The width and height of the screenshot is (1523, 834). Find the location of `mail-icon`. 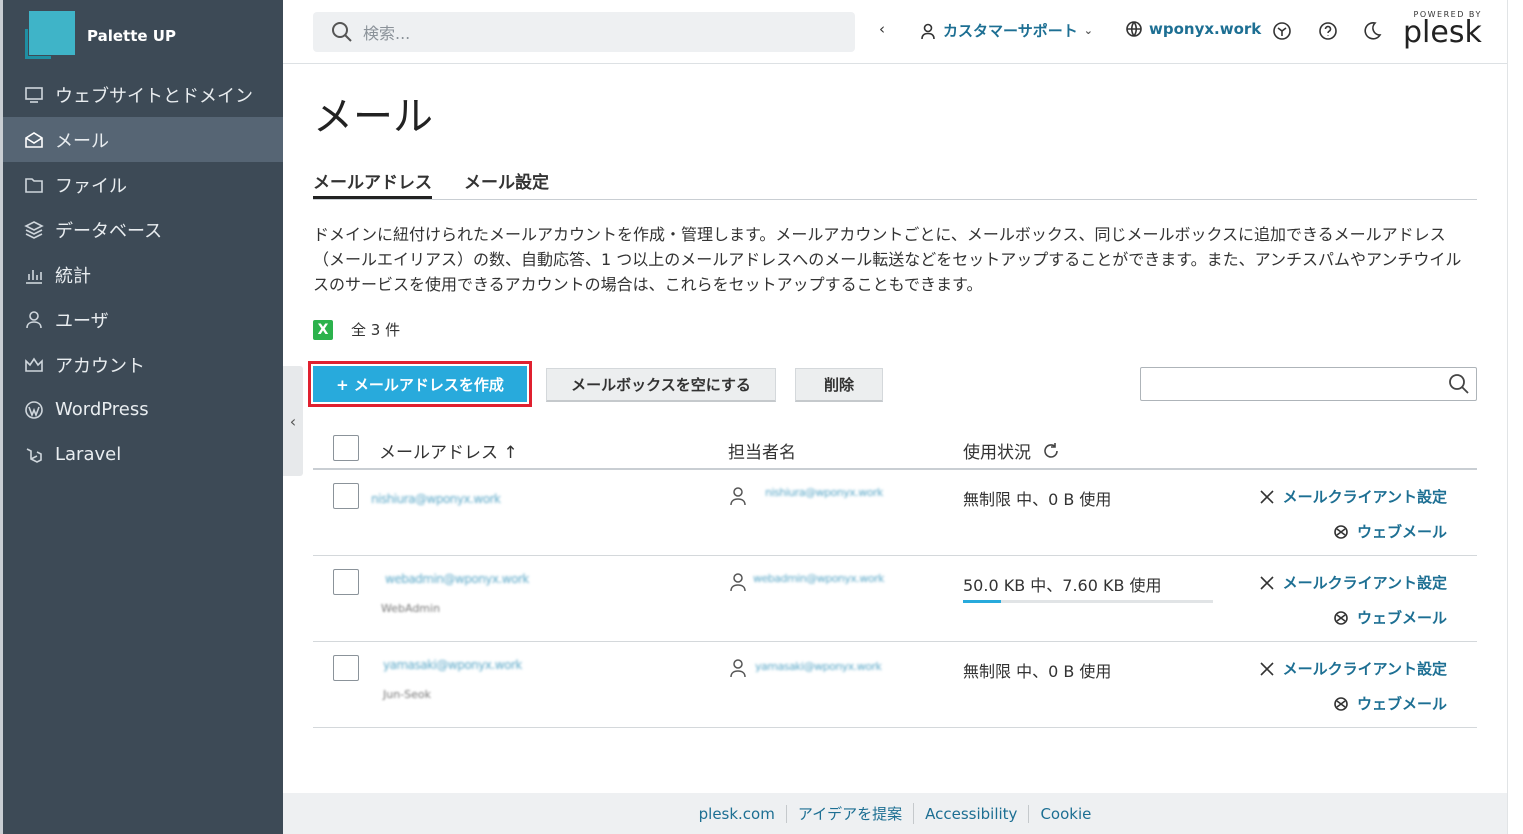

mail-icon is located at coordinates (34, 140).